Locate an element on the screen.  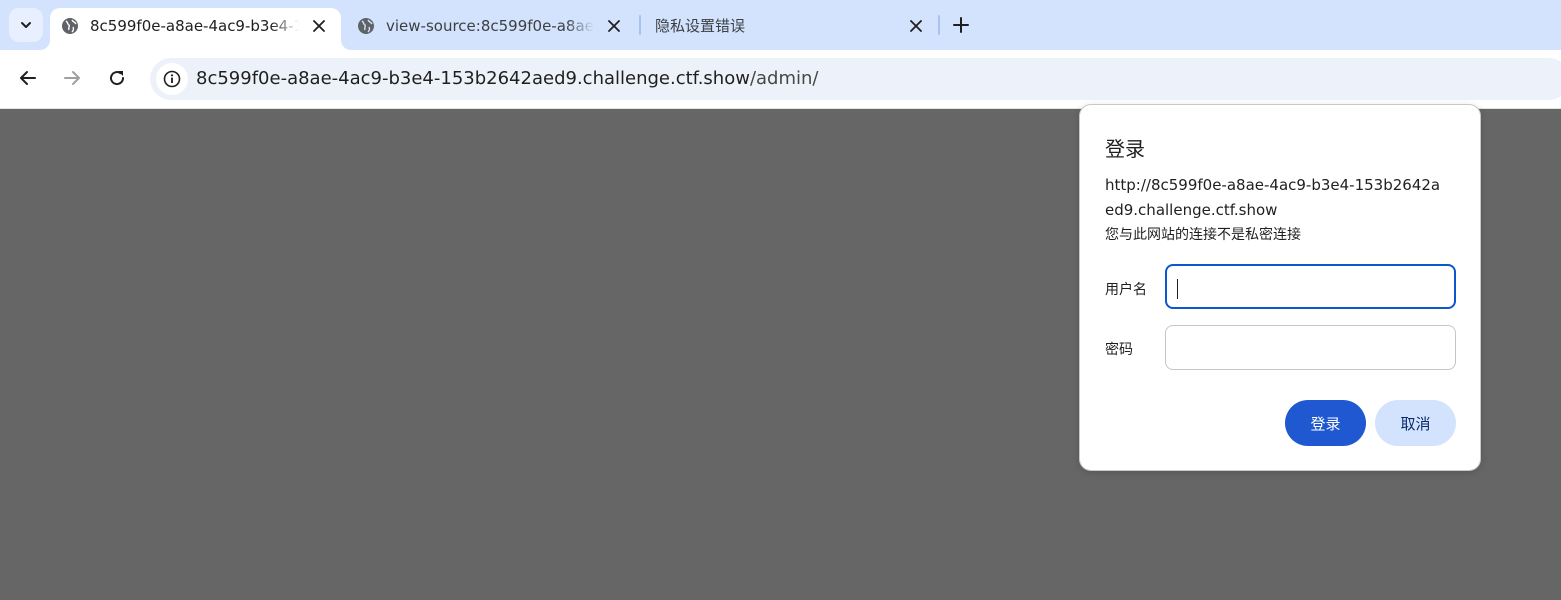
arrow-left-icon is located at coordinates (28, 78).